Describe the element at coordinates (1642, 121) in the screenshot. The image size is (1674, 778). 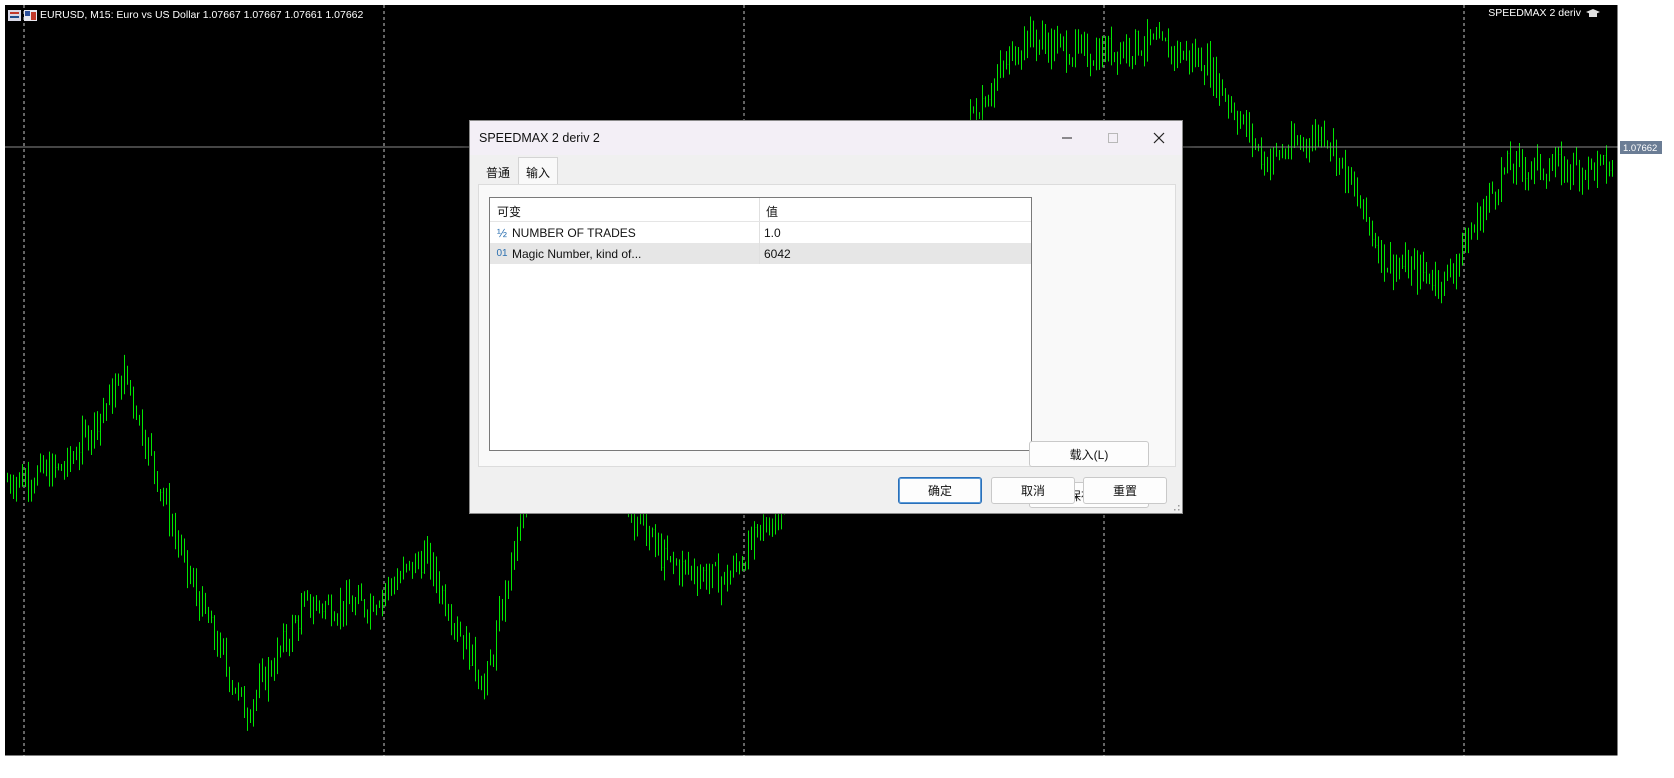
I see `price-tick-label: 1.07705` at that location.